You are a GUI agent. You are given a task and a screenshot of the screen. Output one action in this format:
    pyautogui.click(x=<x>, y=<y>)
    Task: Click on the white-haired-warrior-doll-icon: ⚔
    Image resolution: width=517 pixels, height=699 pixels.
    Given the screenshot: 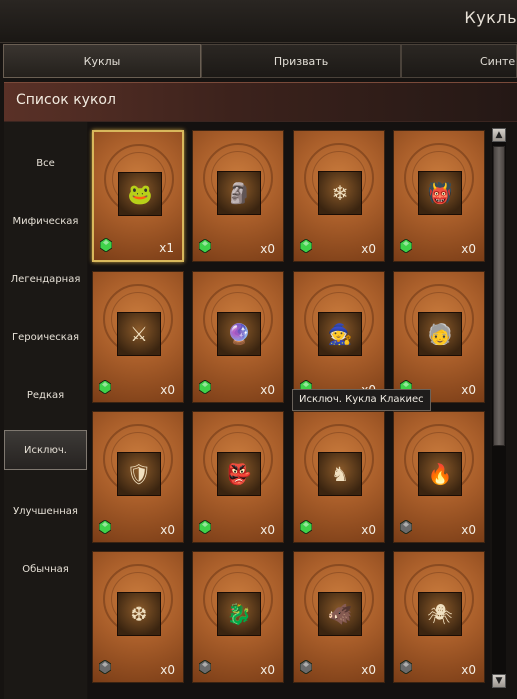 What is the action you would take?
    pyautogui.click(x=139, y=334)
    